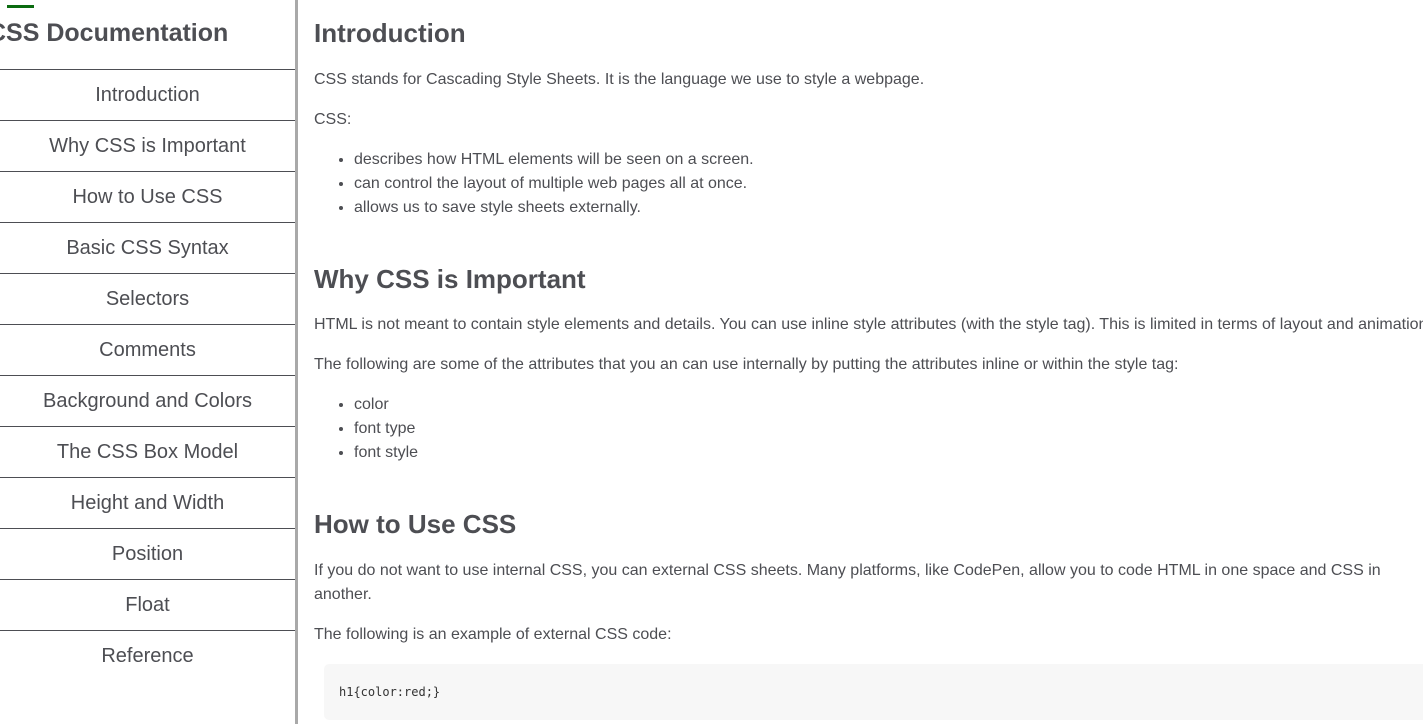 Image resolution: width=1423 pixels, height=724 pixels. What do you see at coordinates (386, 453) in the screenshot?
I see `list-item: font style` at bounding box center [386, 453].